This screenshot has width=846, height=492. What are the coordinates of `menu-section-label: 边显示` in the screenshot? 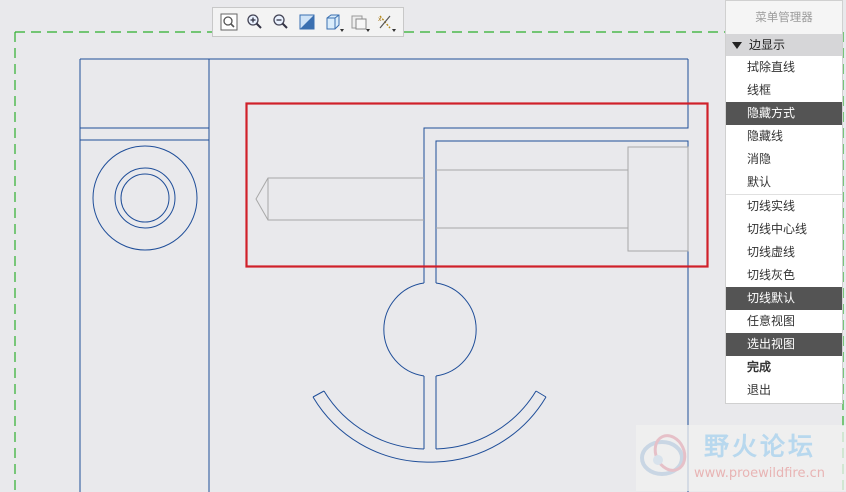 It's located at (767, 45).